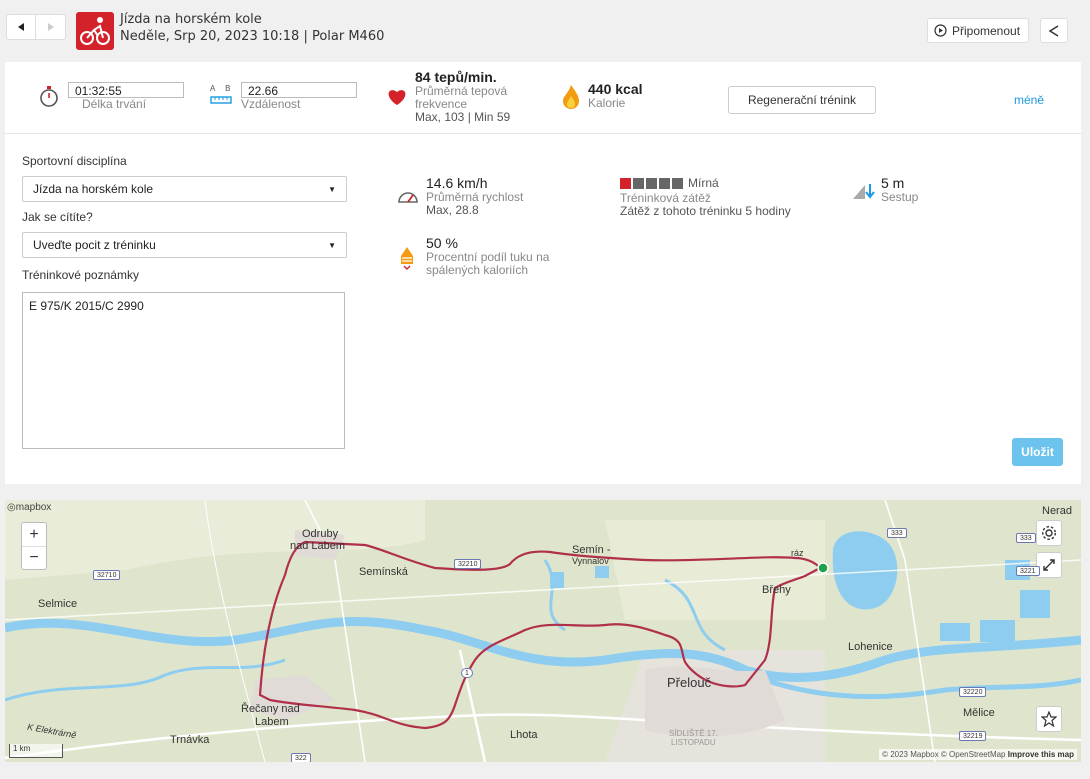 The image size is (1090, 779). I want to click on distance-value: 22.66, so click(299, 90).